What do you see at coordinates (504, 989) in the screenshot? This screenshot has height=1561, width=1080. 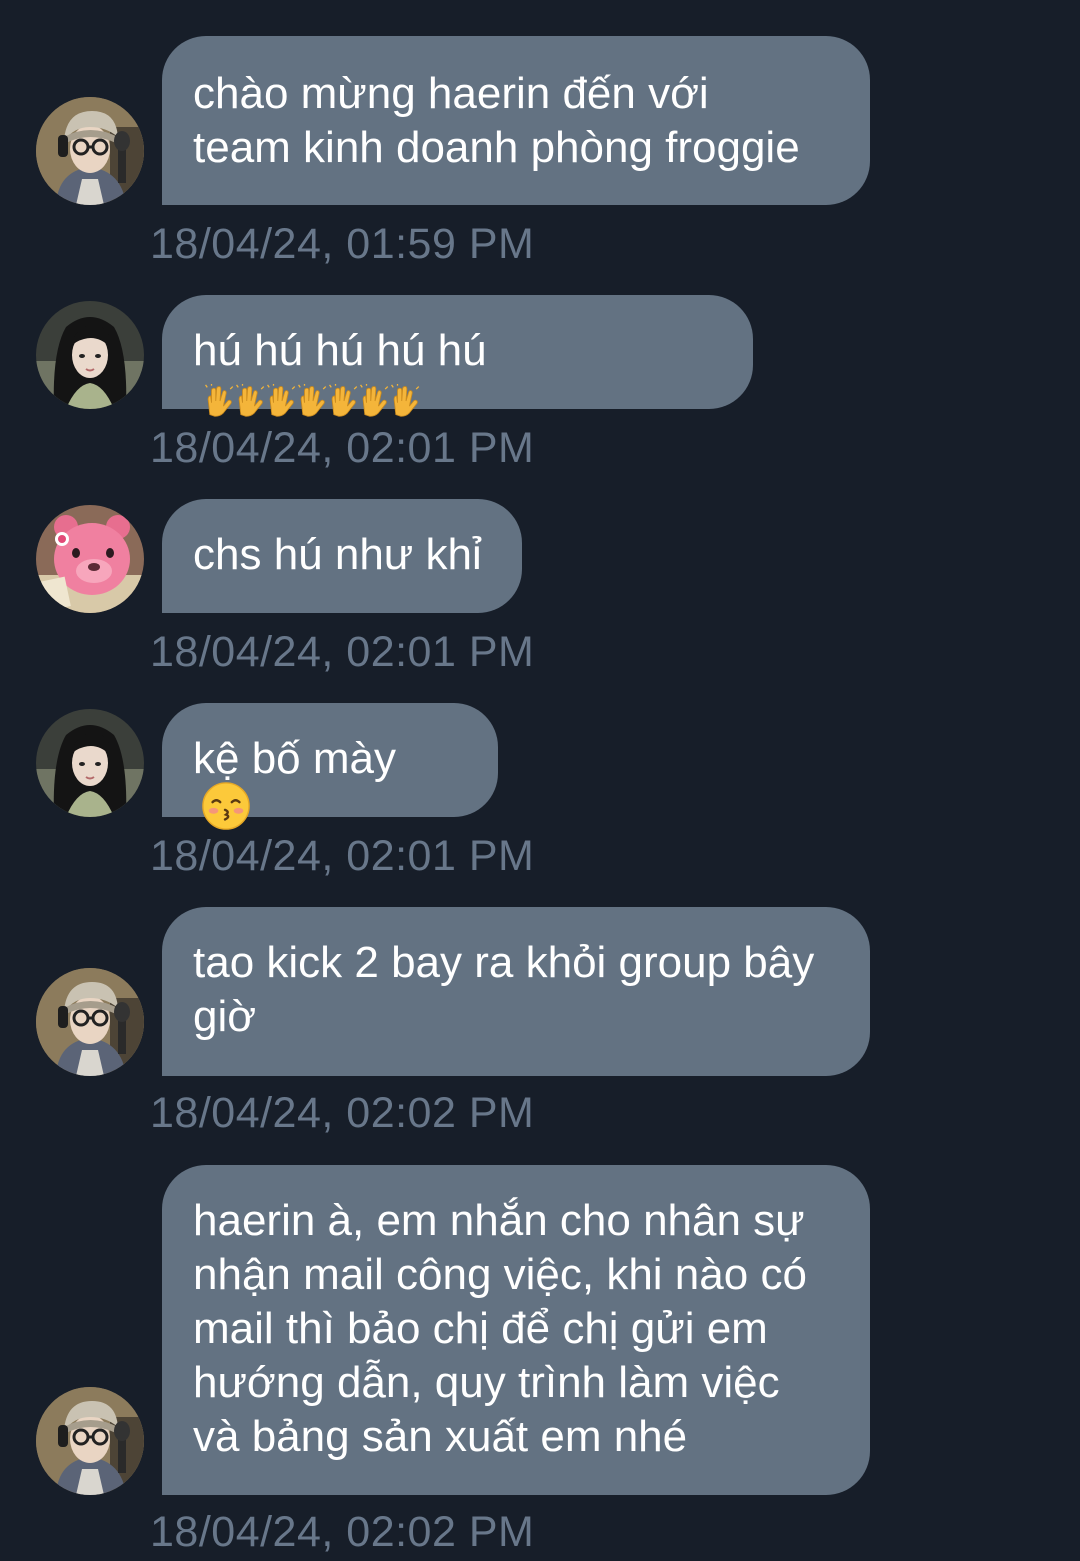 I see `message-text: tao kick 2 bay ra khỏi group bây giờ` at bounding box center [504, 989].